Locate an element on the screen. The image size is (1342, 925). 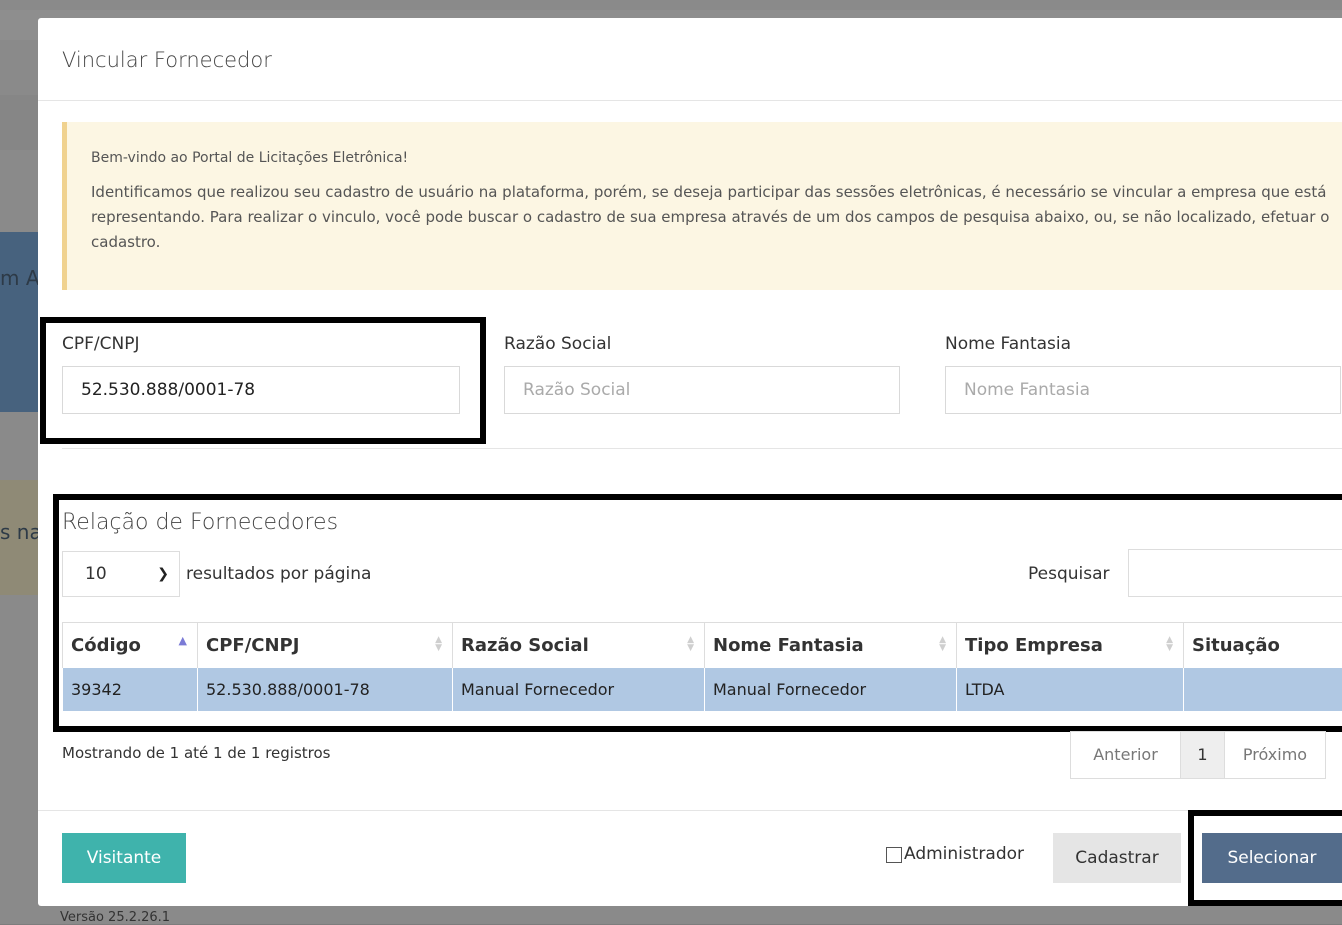
select-button: Selecionar is located at coordinates (1272, 858).